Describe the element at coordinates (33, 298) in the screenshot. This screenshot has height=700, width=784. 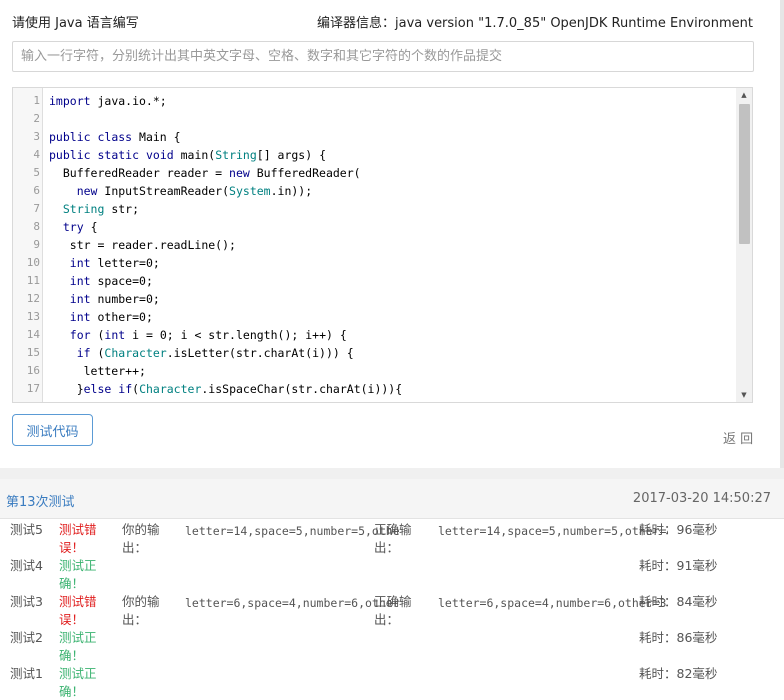
I see `line-number: 12` at that location.